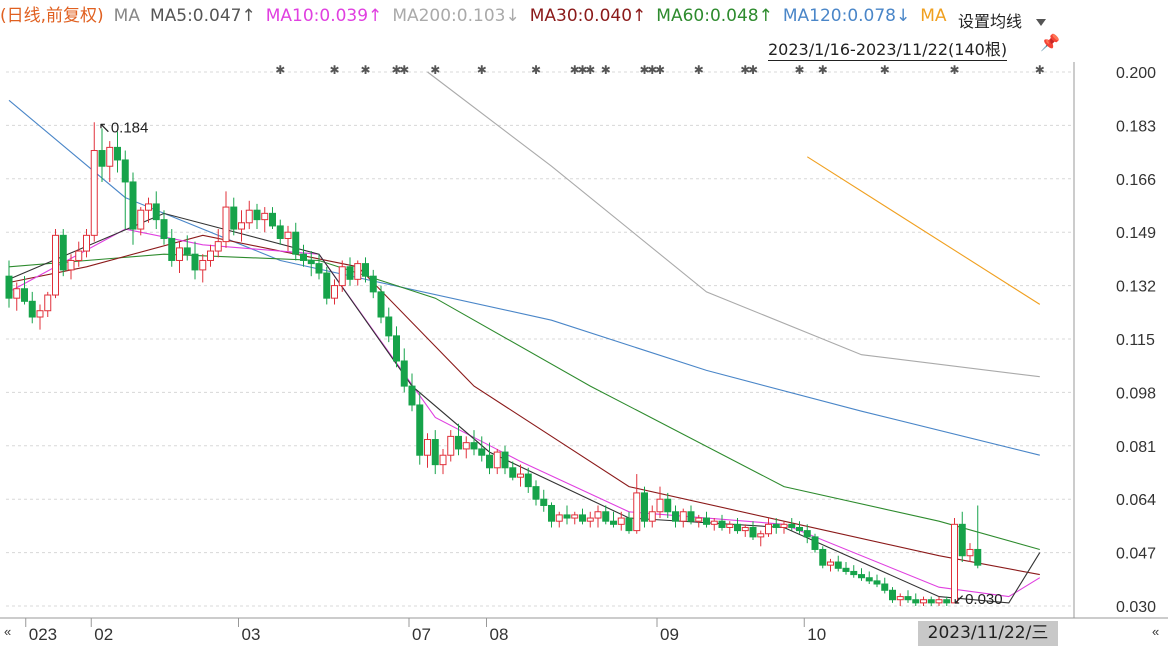 This screenshot has width=1168, height=649. What do you see at coordinates (933, 16) in the screenshot?
I see `ma250-label: MA` at bounding box center [933, 16].